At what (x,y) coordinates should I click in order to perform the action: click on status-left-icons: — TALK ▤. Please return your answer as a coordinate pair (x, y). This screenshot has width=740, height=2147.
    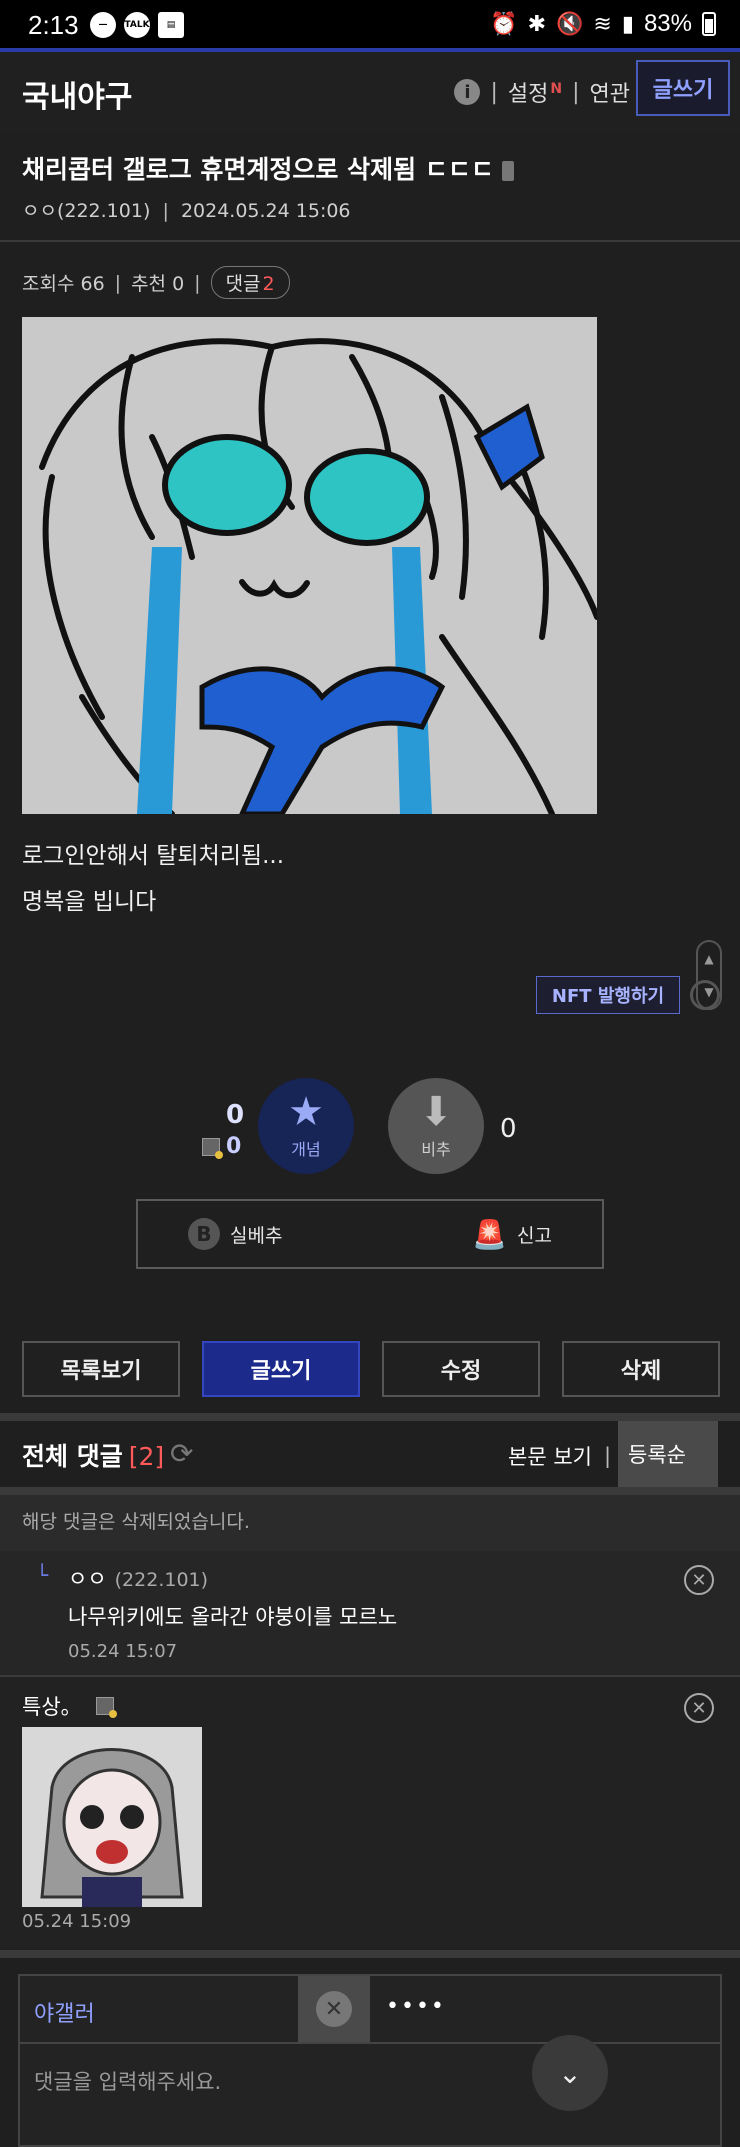
    Looking at the image, I should click on (137, 25).